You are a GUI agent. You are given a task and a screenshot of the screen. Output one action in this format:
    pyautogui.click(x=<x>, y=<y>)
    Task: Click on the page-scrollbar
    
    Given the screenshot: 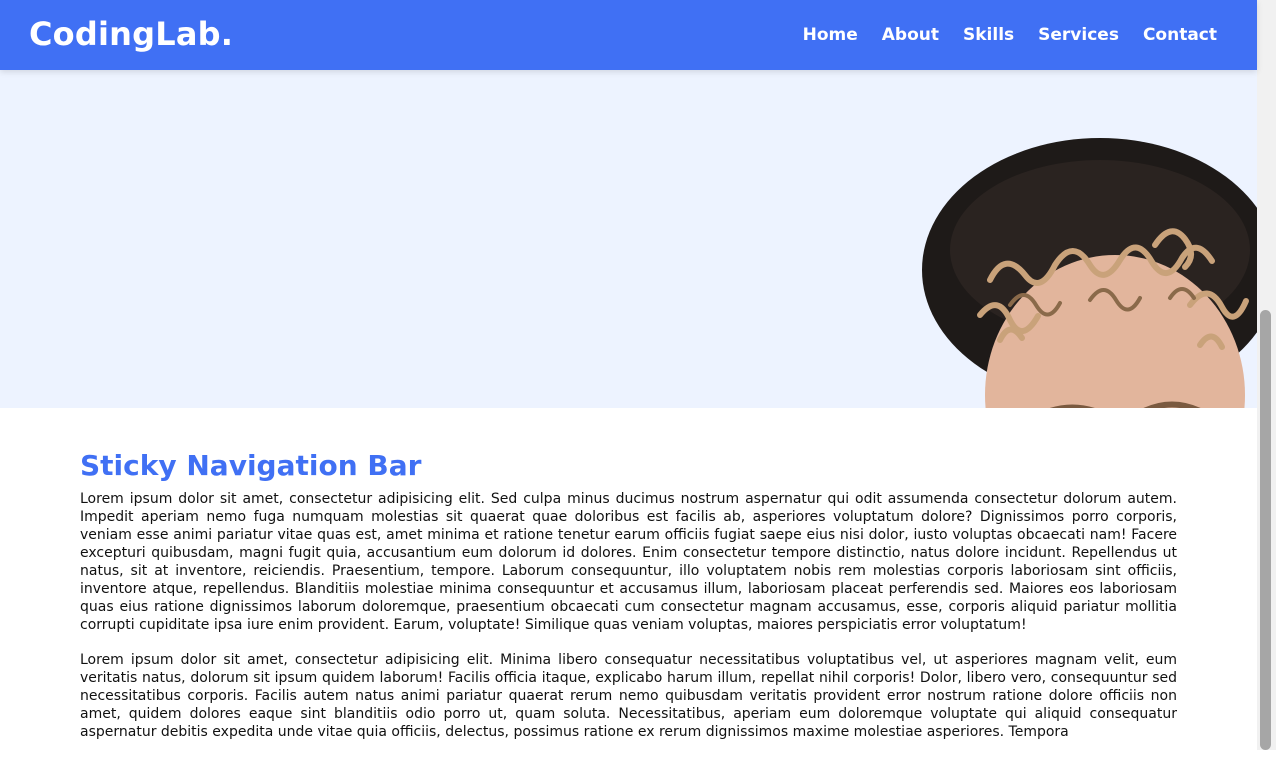 What is the action you would take?
    pyautogui.click(x=1266, y=375)
    